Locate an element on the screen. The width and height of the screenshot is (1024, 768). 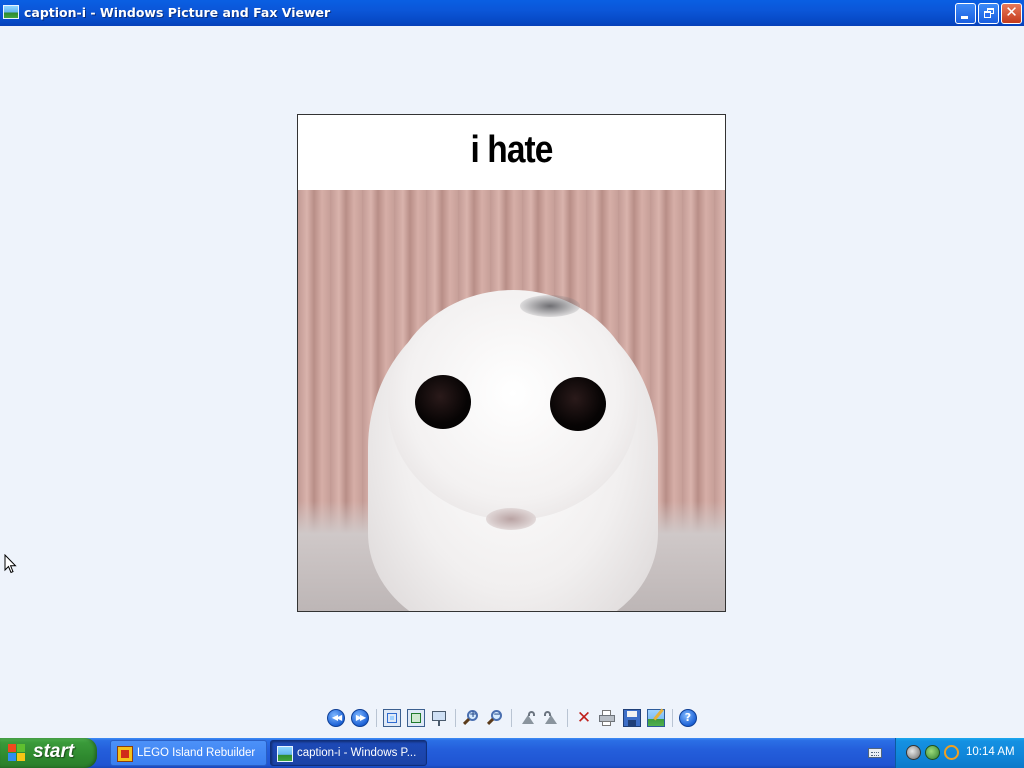
help-icon: ? is located at coordinates (688, 717).